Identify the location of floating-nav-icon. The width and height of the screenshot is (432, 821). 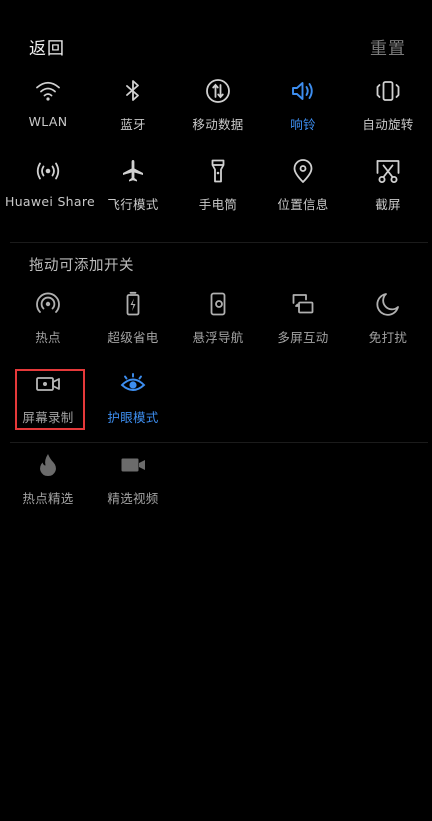
(218, 304).